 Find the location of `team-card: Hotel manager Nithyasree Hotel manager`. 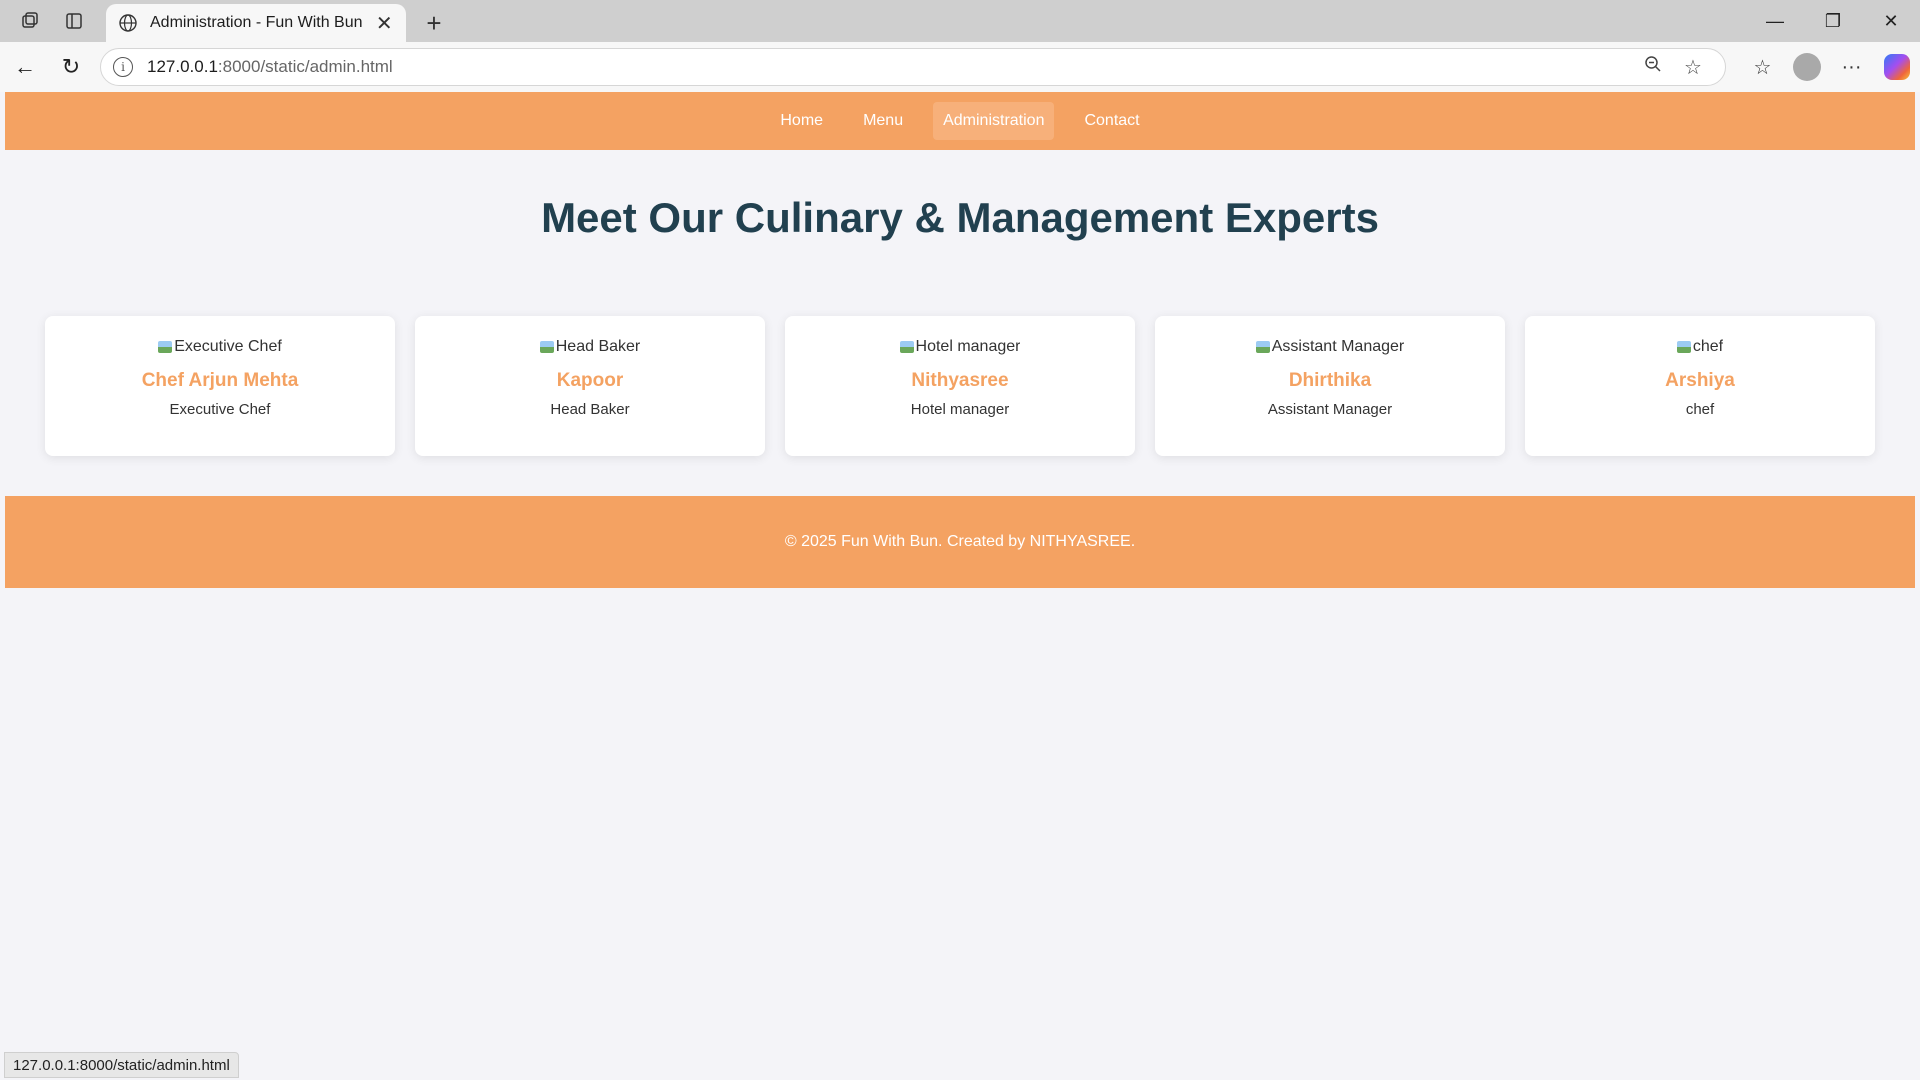

team-card: Hotel manager Nithyasree Hotel manager is located at coordinates (960, 386).